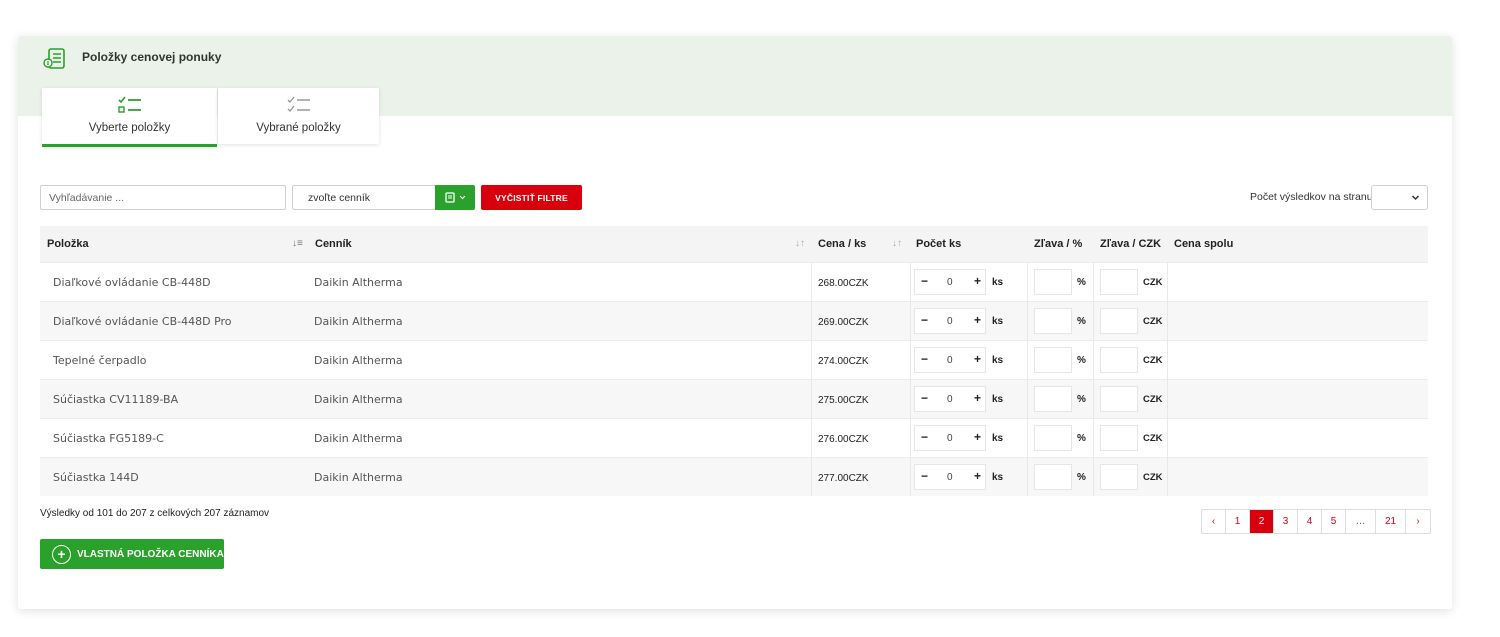 This screenshot has width=1500, height=637. I want to click on pagination-page: 5, so click(1334, 521).